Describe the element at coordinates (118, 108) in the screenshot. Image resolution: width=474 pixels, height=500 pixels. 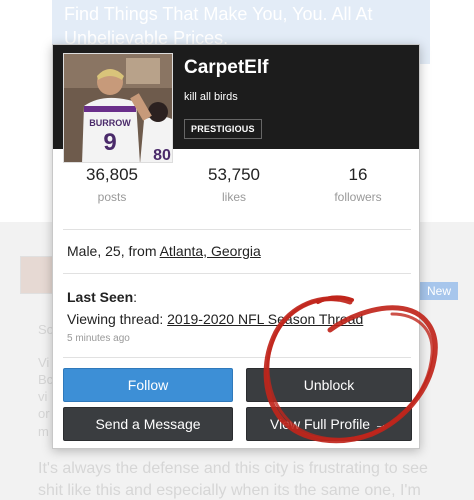
I see `avatar: BURROW 9 80` at that location.